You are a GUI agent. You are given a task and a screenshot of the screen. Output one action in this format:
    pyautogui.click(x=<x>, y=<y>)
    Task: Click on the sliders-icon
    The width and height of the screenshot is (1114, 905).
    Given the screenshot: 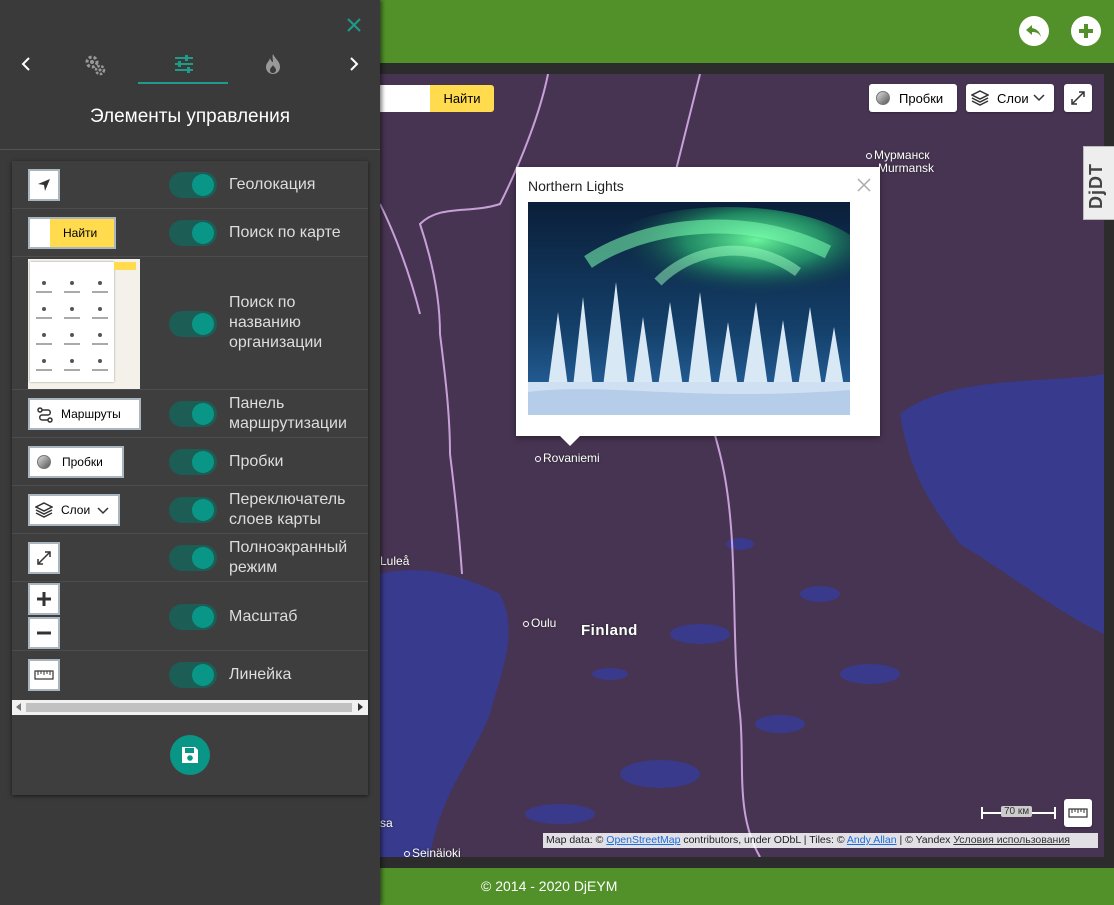 What is the action you would take?
    pyautogui.click(x=184, y=64)
    